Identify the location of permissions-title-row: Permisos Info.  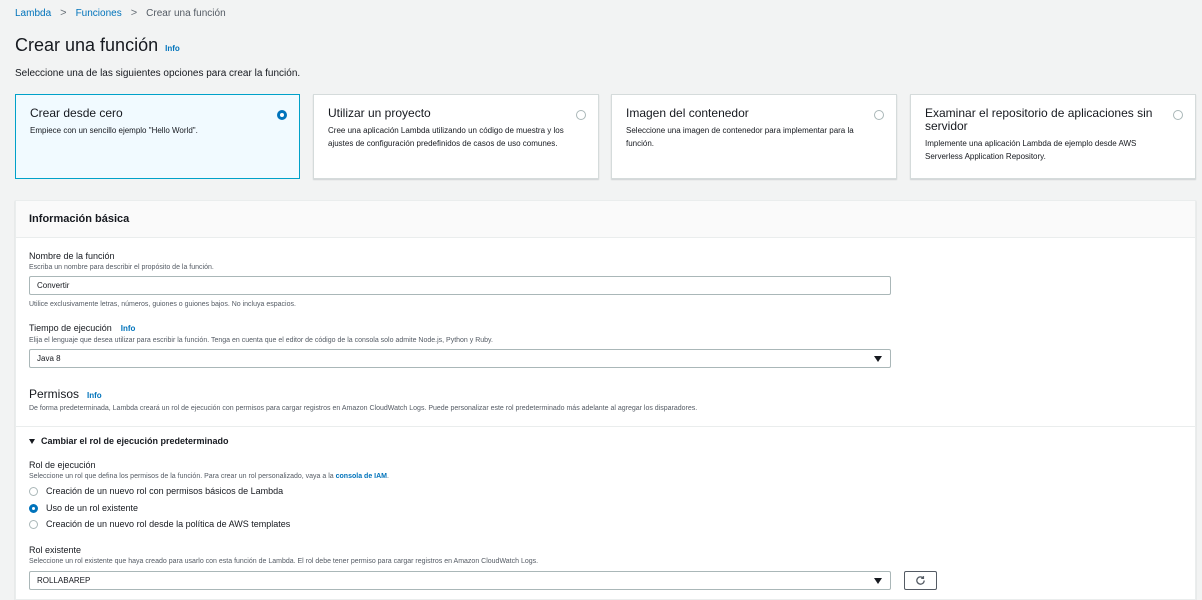
(65, 394).